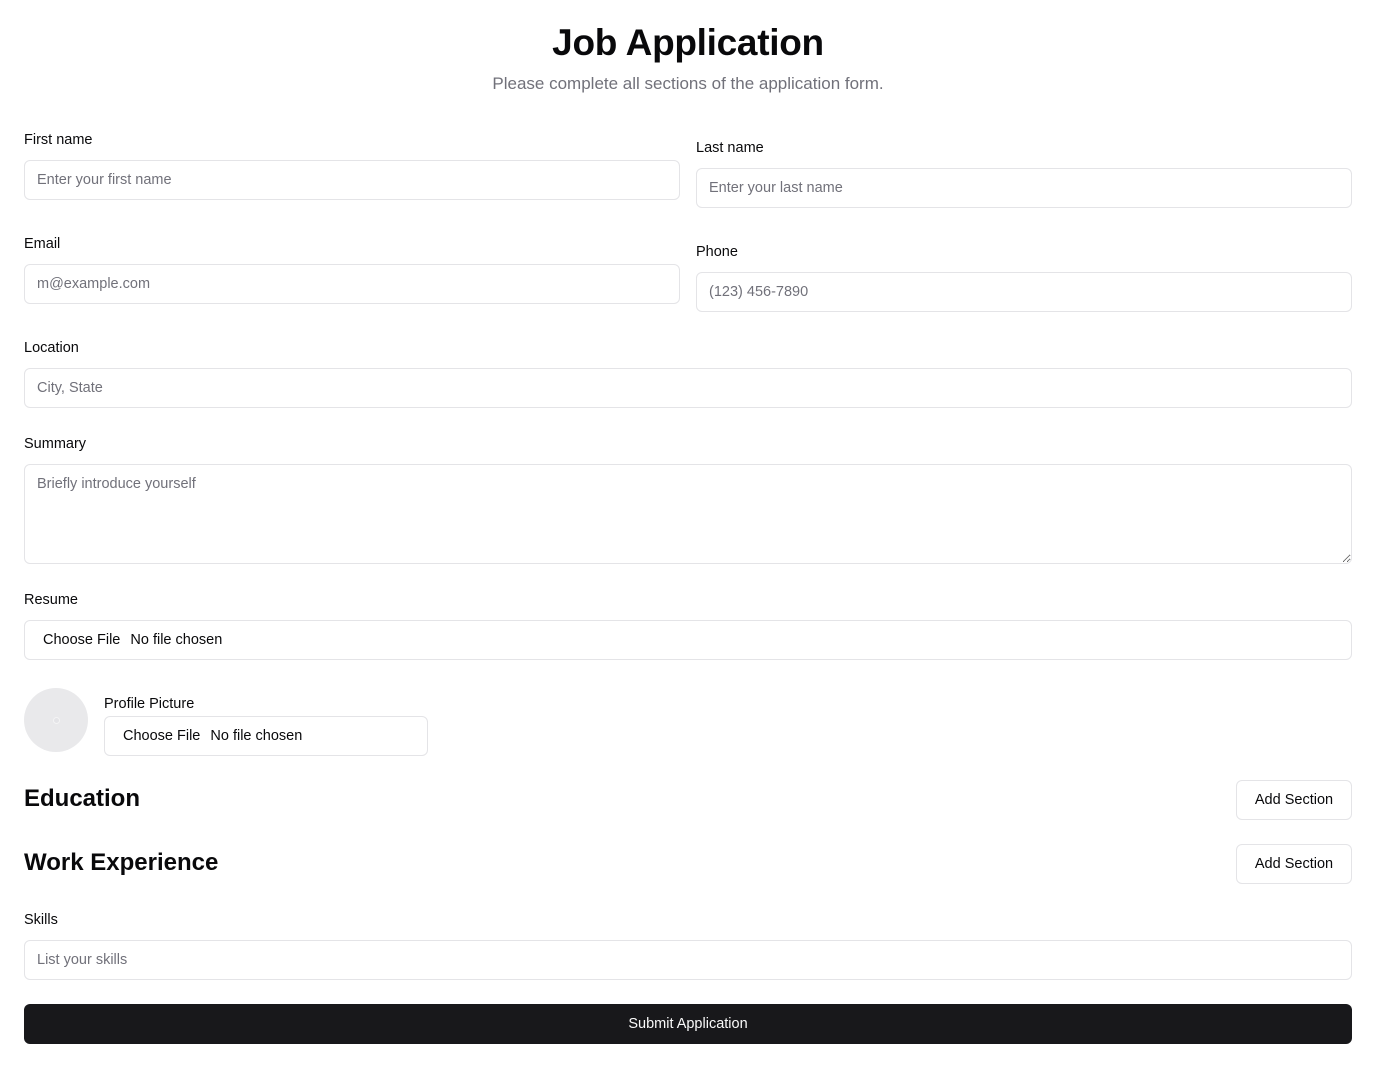  I want to click on email-input, so click(352, 284).